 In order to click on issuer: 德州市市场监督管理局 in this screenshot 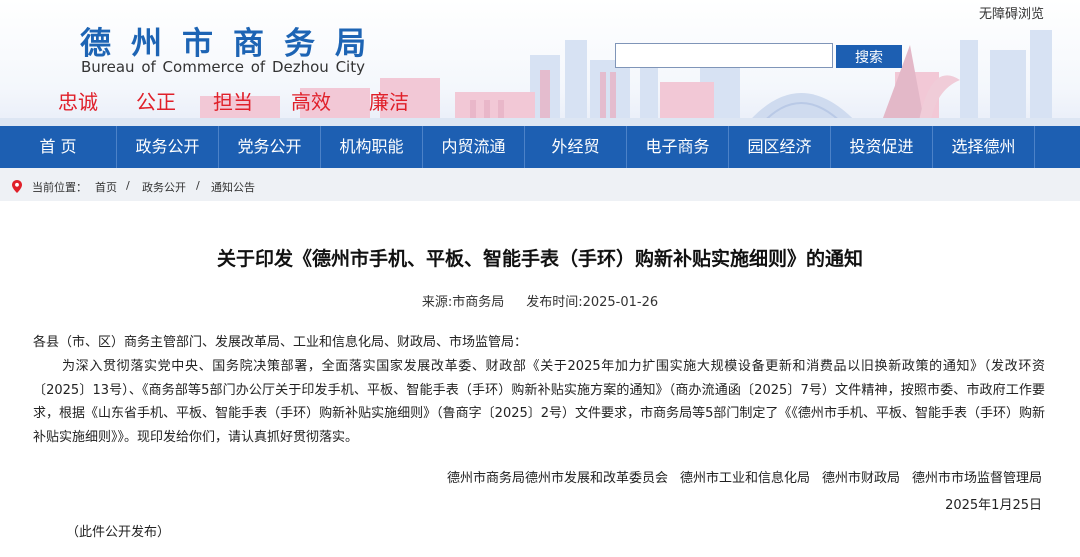, I will do `click(976, 478)`.